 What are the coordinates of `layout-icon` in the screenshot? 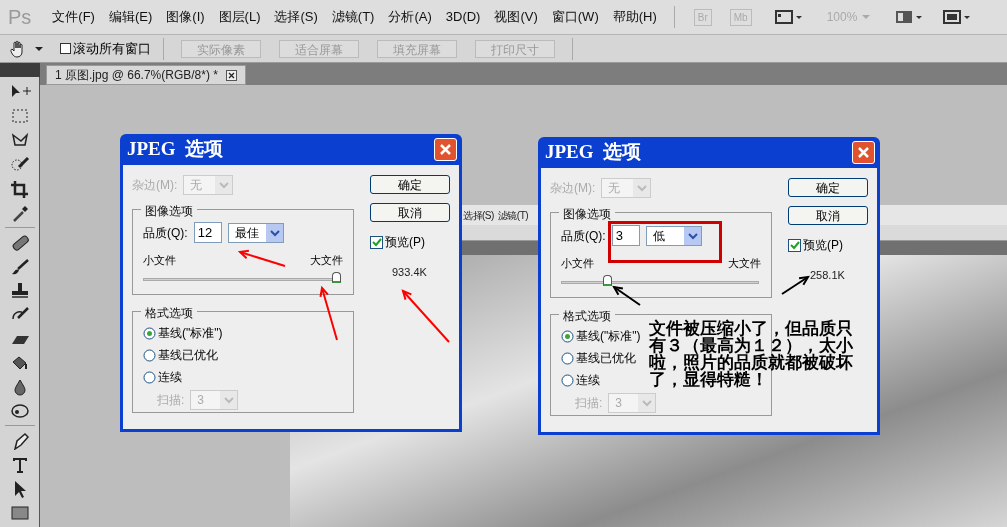 It's located at (909, 17).